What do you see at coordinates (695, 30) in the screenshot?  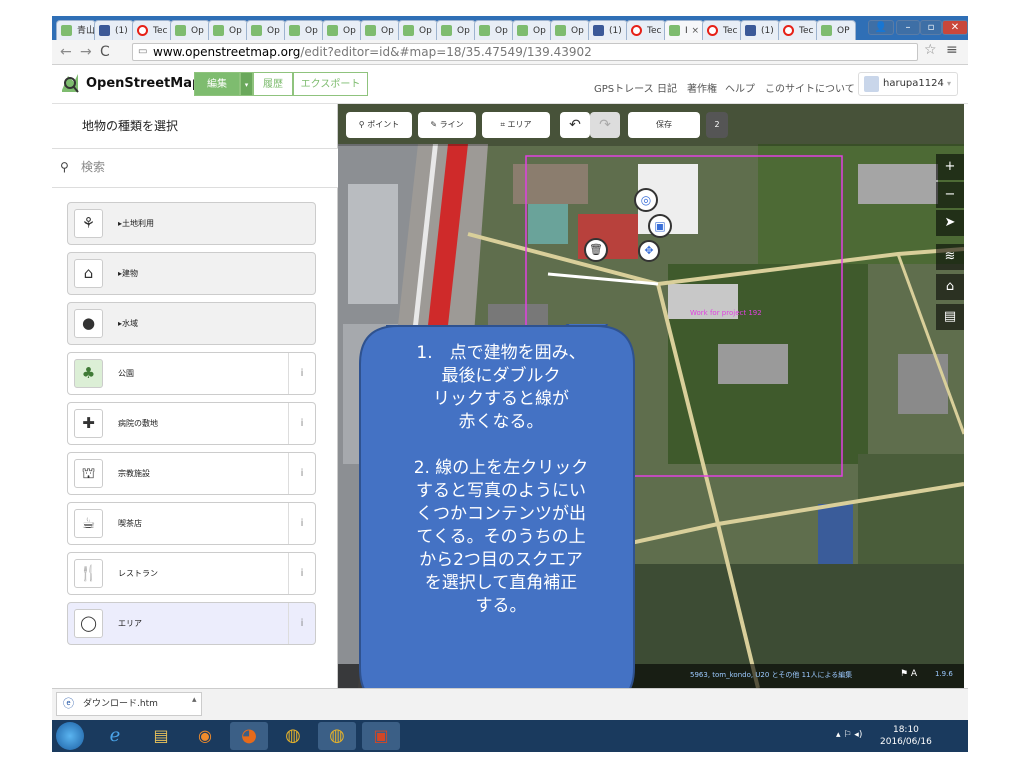 I see `close-tab-icon: ×` at bounding box center [695, 30].